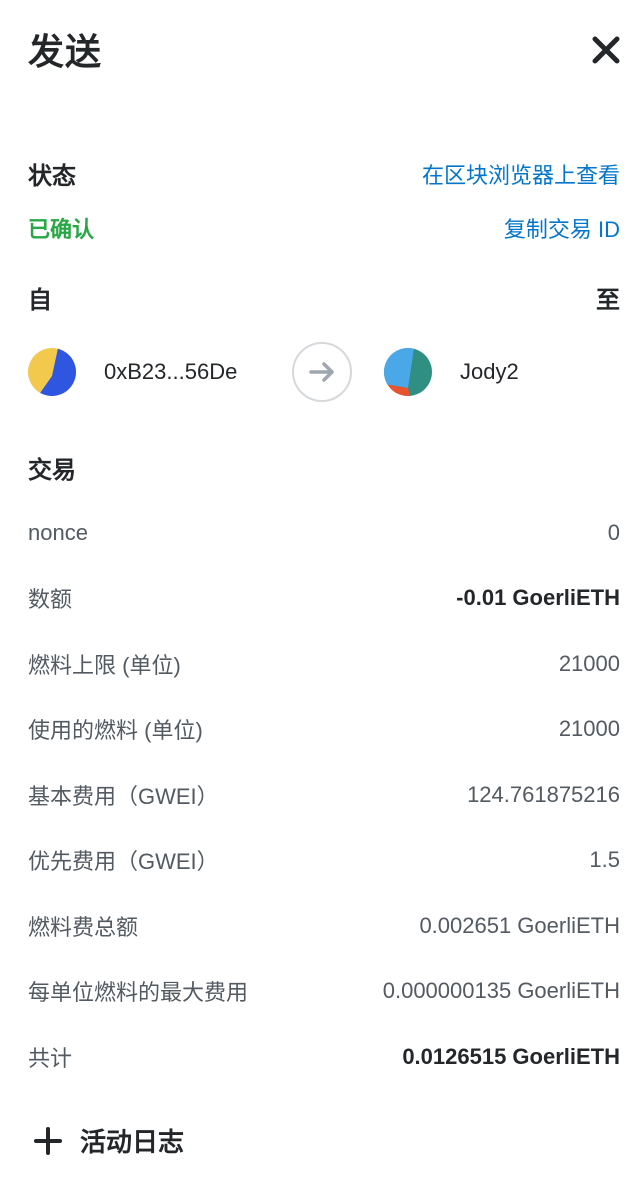  What do you see at coordinates (324, 992) in the screenshot?
I see `detail-row-max-fee-per-gas: 每单位燃料的最大费用 0.000000135 GoerliETH` at bounding box center [324, 992].